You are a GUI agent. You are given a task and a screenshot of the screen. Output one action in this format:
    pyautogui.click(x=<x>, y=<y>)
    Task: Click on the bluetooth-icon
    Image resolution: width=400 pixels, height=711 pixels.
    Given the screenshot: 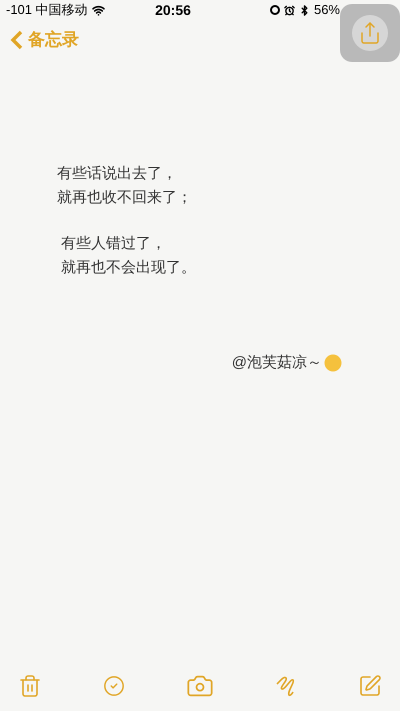 What is the action you would take?
    pyautogui.click(x=304, y=10)
    